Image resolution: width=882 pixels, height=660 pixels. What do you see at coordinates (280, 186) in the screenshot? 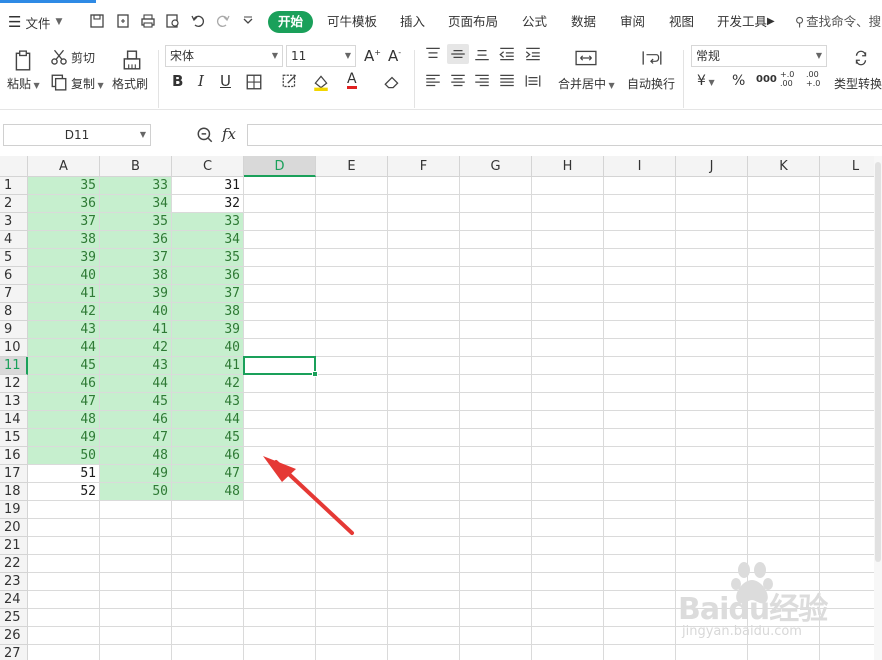
I see `cell-d1` at bounding box center [280, 186].